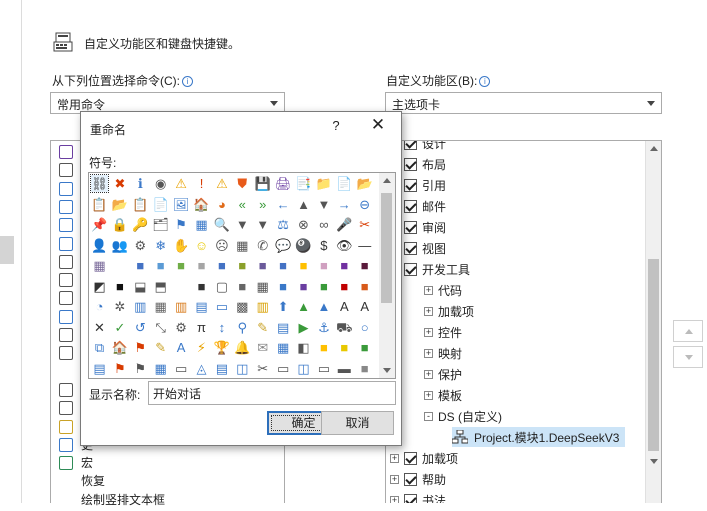 The width and height of the screenshot is (707, 511). I want to click on scroll-down-icon, so click(654, 461).